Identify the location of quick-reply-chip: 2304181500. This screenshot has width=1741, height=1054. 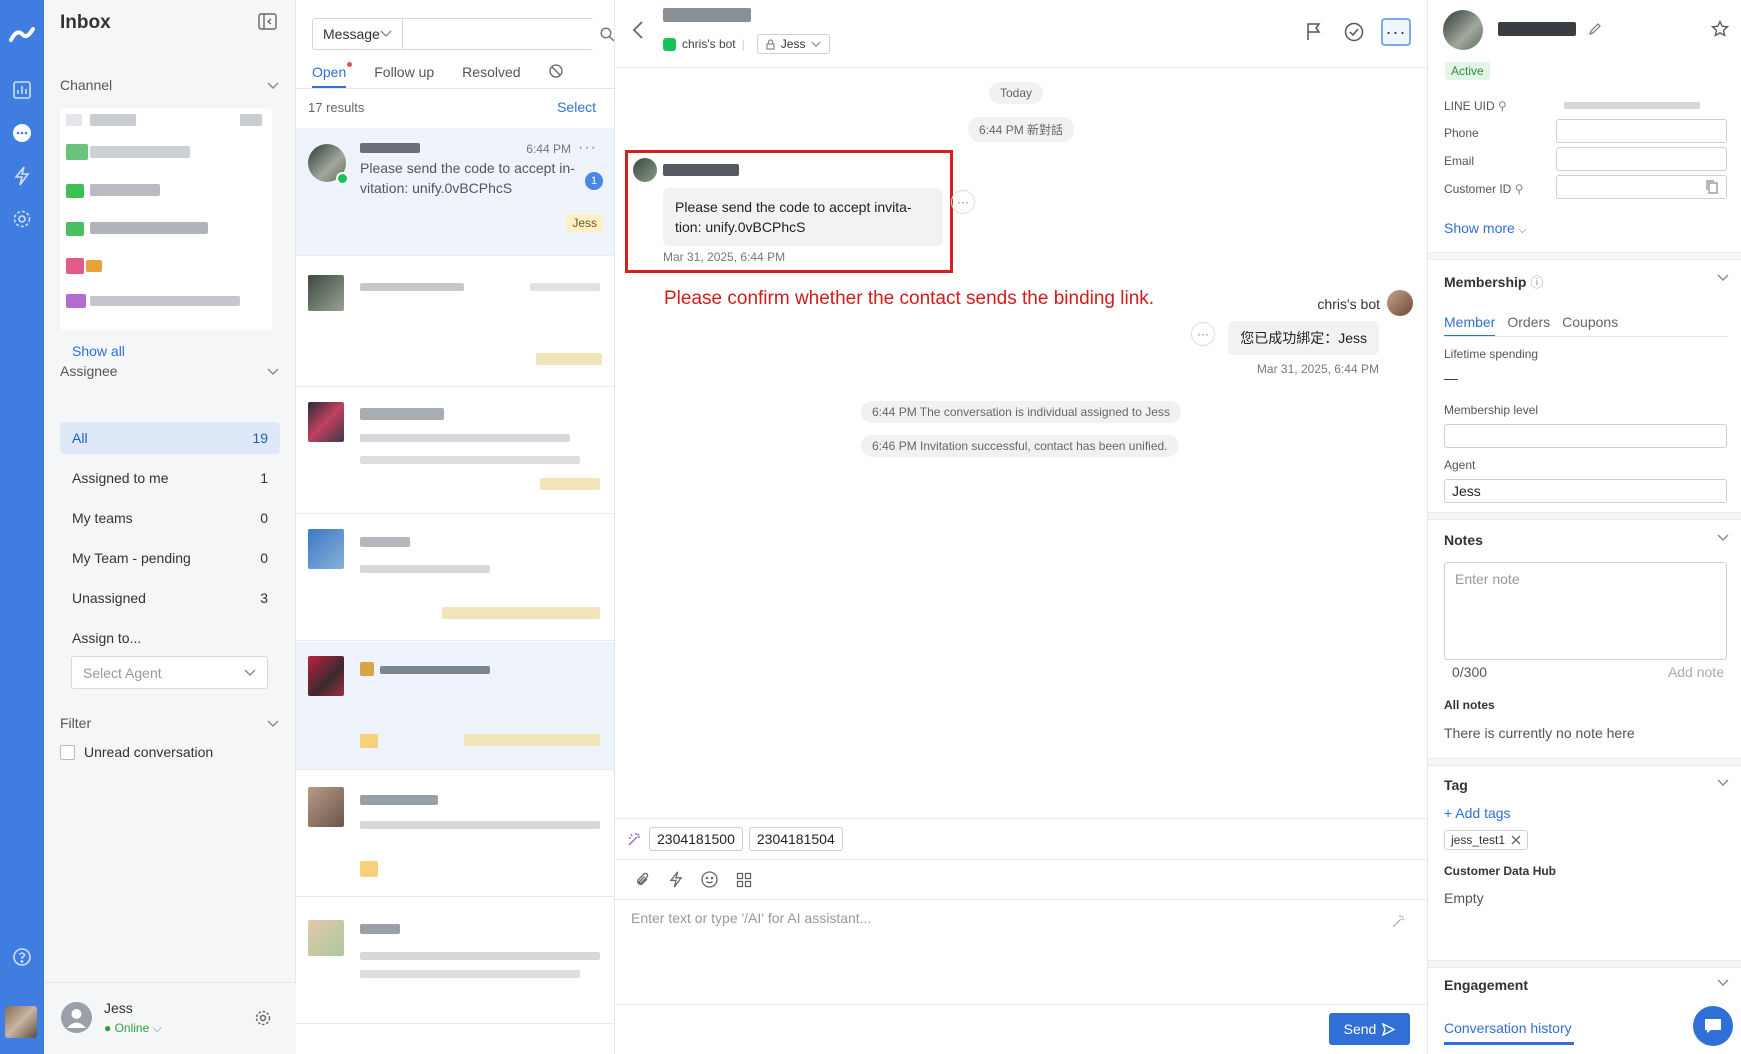
(696, 839).